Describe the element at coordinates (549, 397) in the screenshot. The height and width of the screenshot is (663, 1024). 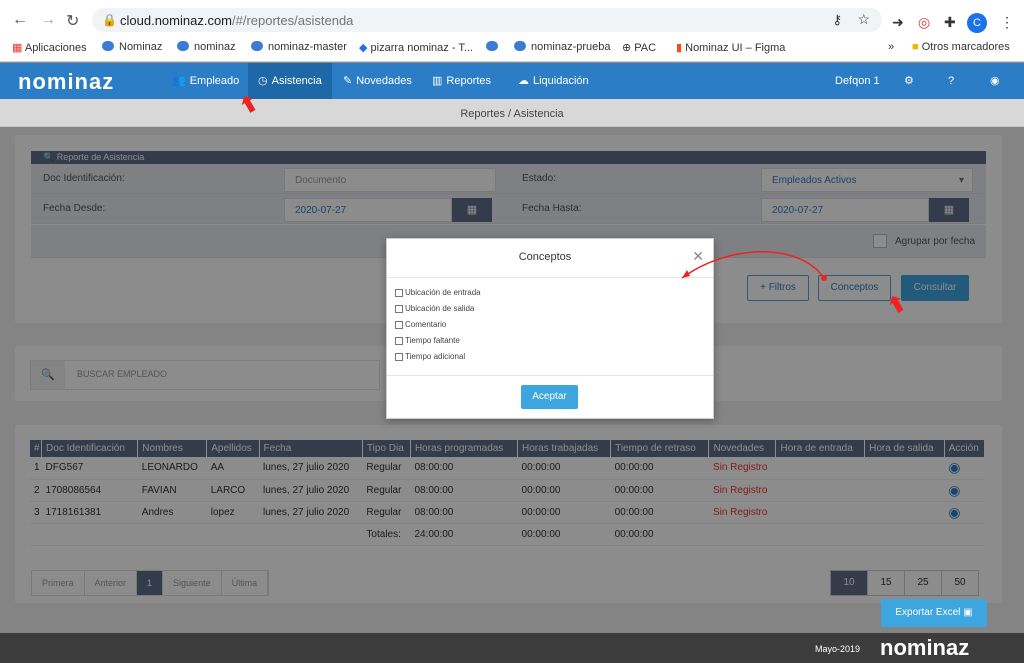
I see `accept-button: Aceptar` at that location.